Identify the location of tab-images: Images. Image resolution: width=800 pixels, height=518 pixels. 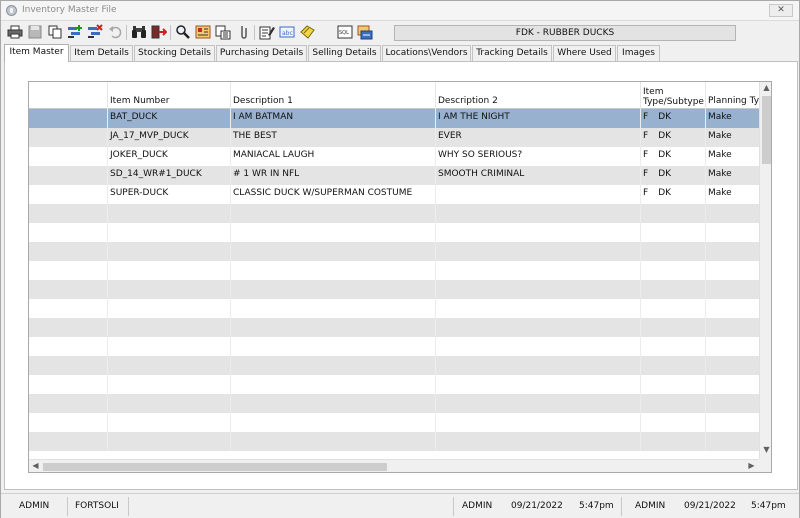
(638, 53).